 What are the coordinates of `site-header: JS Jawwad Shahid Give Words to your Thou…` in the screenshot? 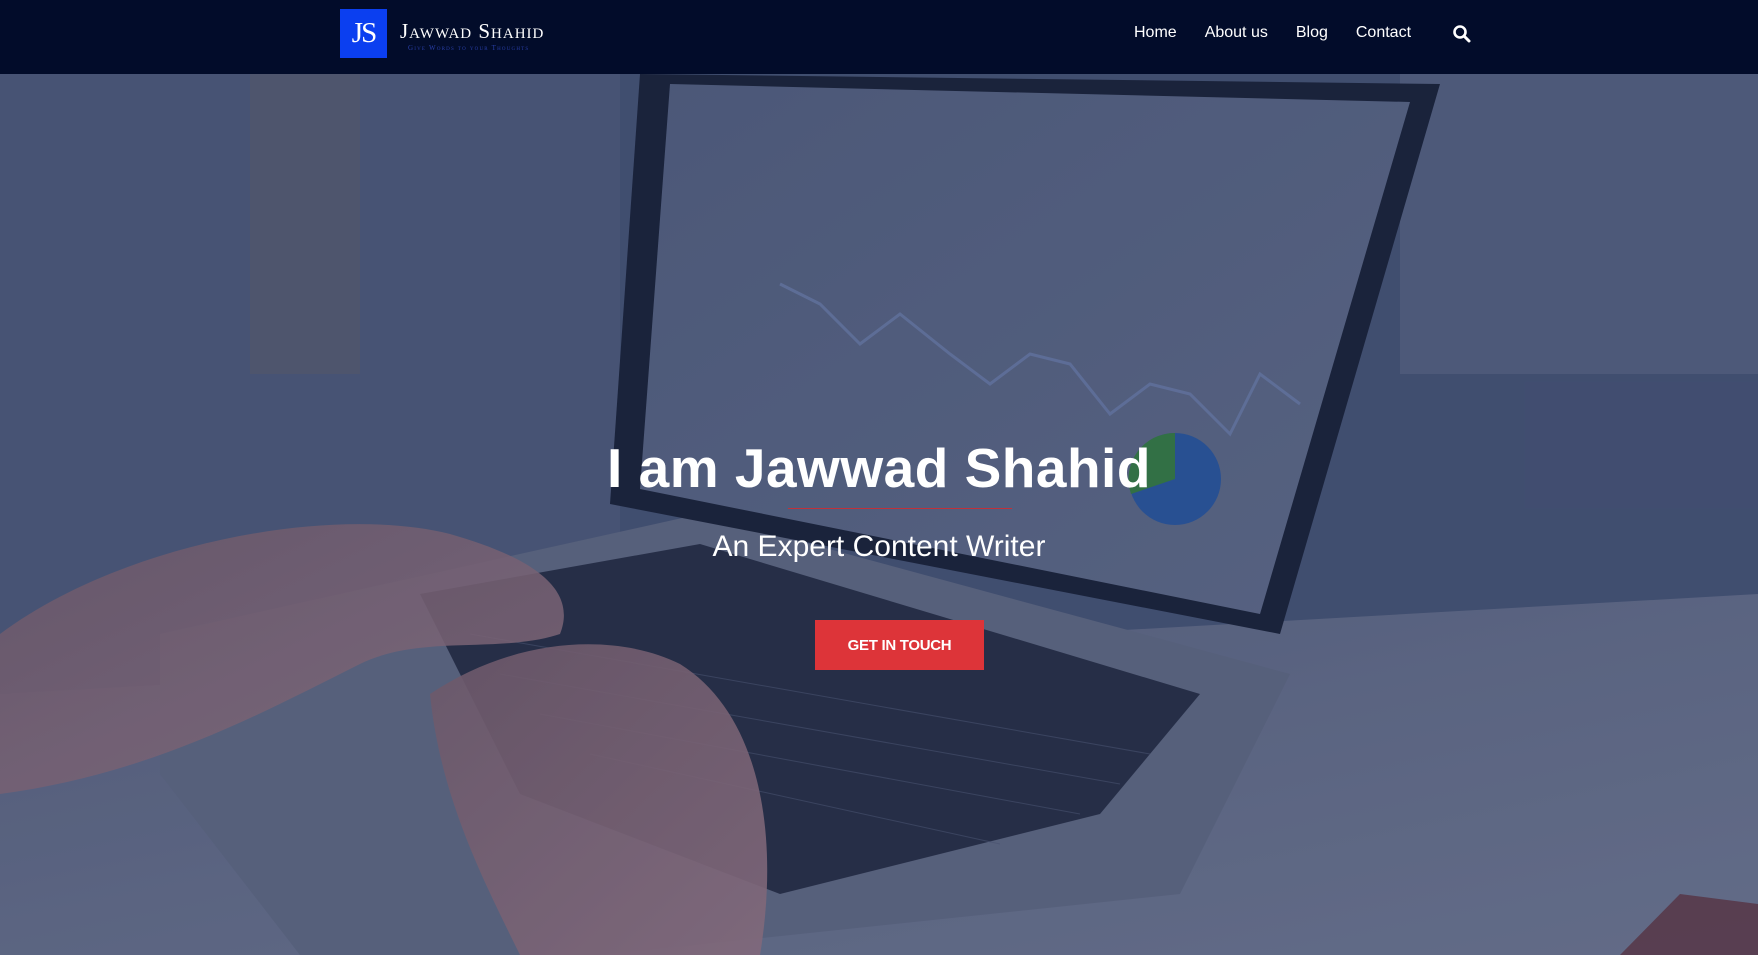 It's located at (879, 37).